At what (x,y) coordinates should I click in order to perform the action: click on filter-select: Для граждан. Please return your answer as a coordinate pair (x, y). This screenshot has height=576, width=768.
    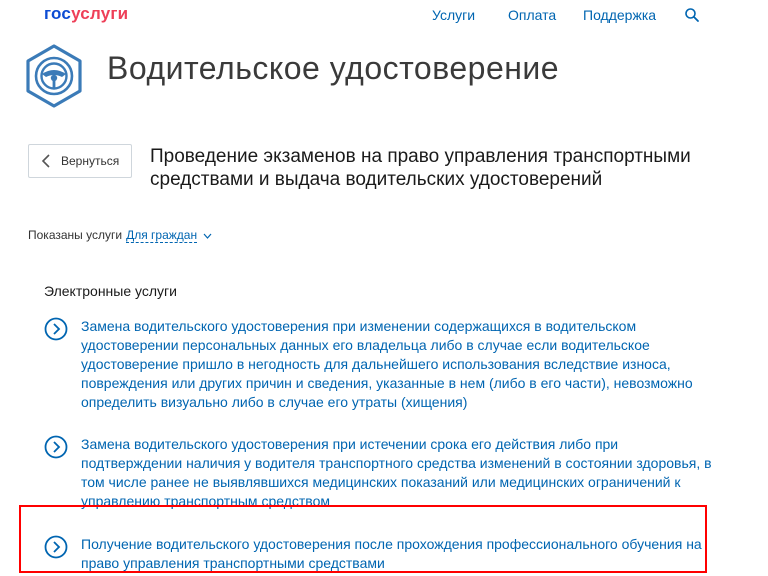
    Looking at the image, I should click on (162, 235).